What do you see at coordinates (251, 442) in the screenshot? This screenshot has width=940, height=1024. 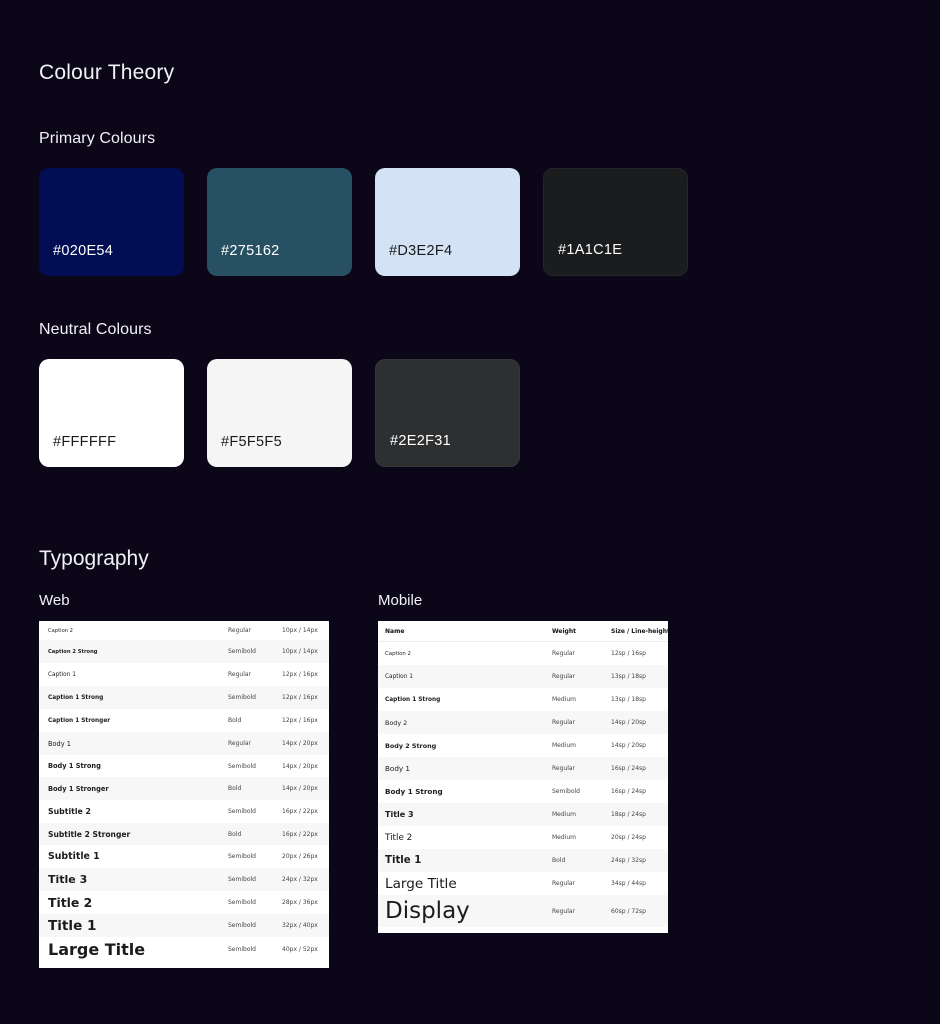 I see `swatch-code: #F5F5F5` at bounding box center [251, 442].